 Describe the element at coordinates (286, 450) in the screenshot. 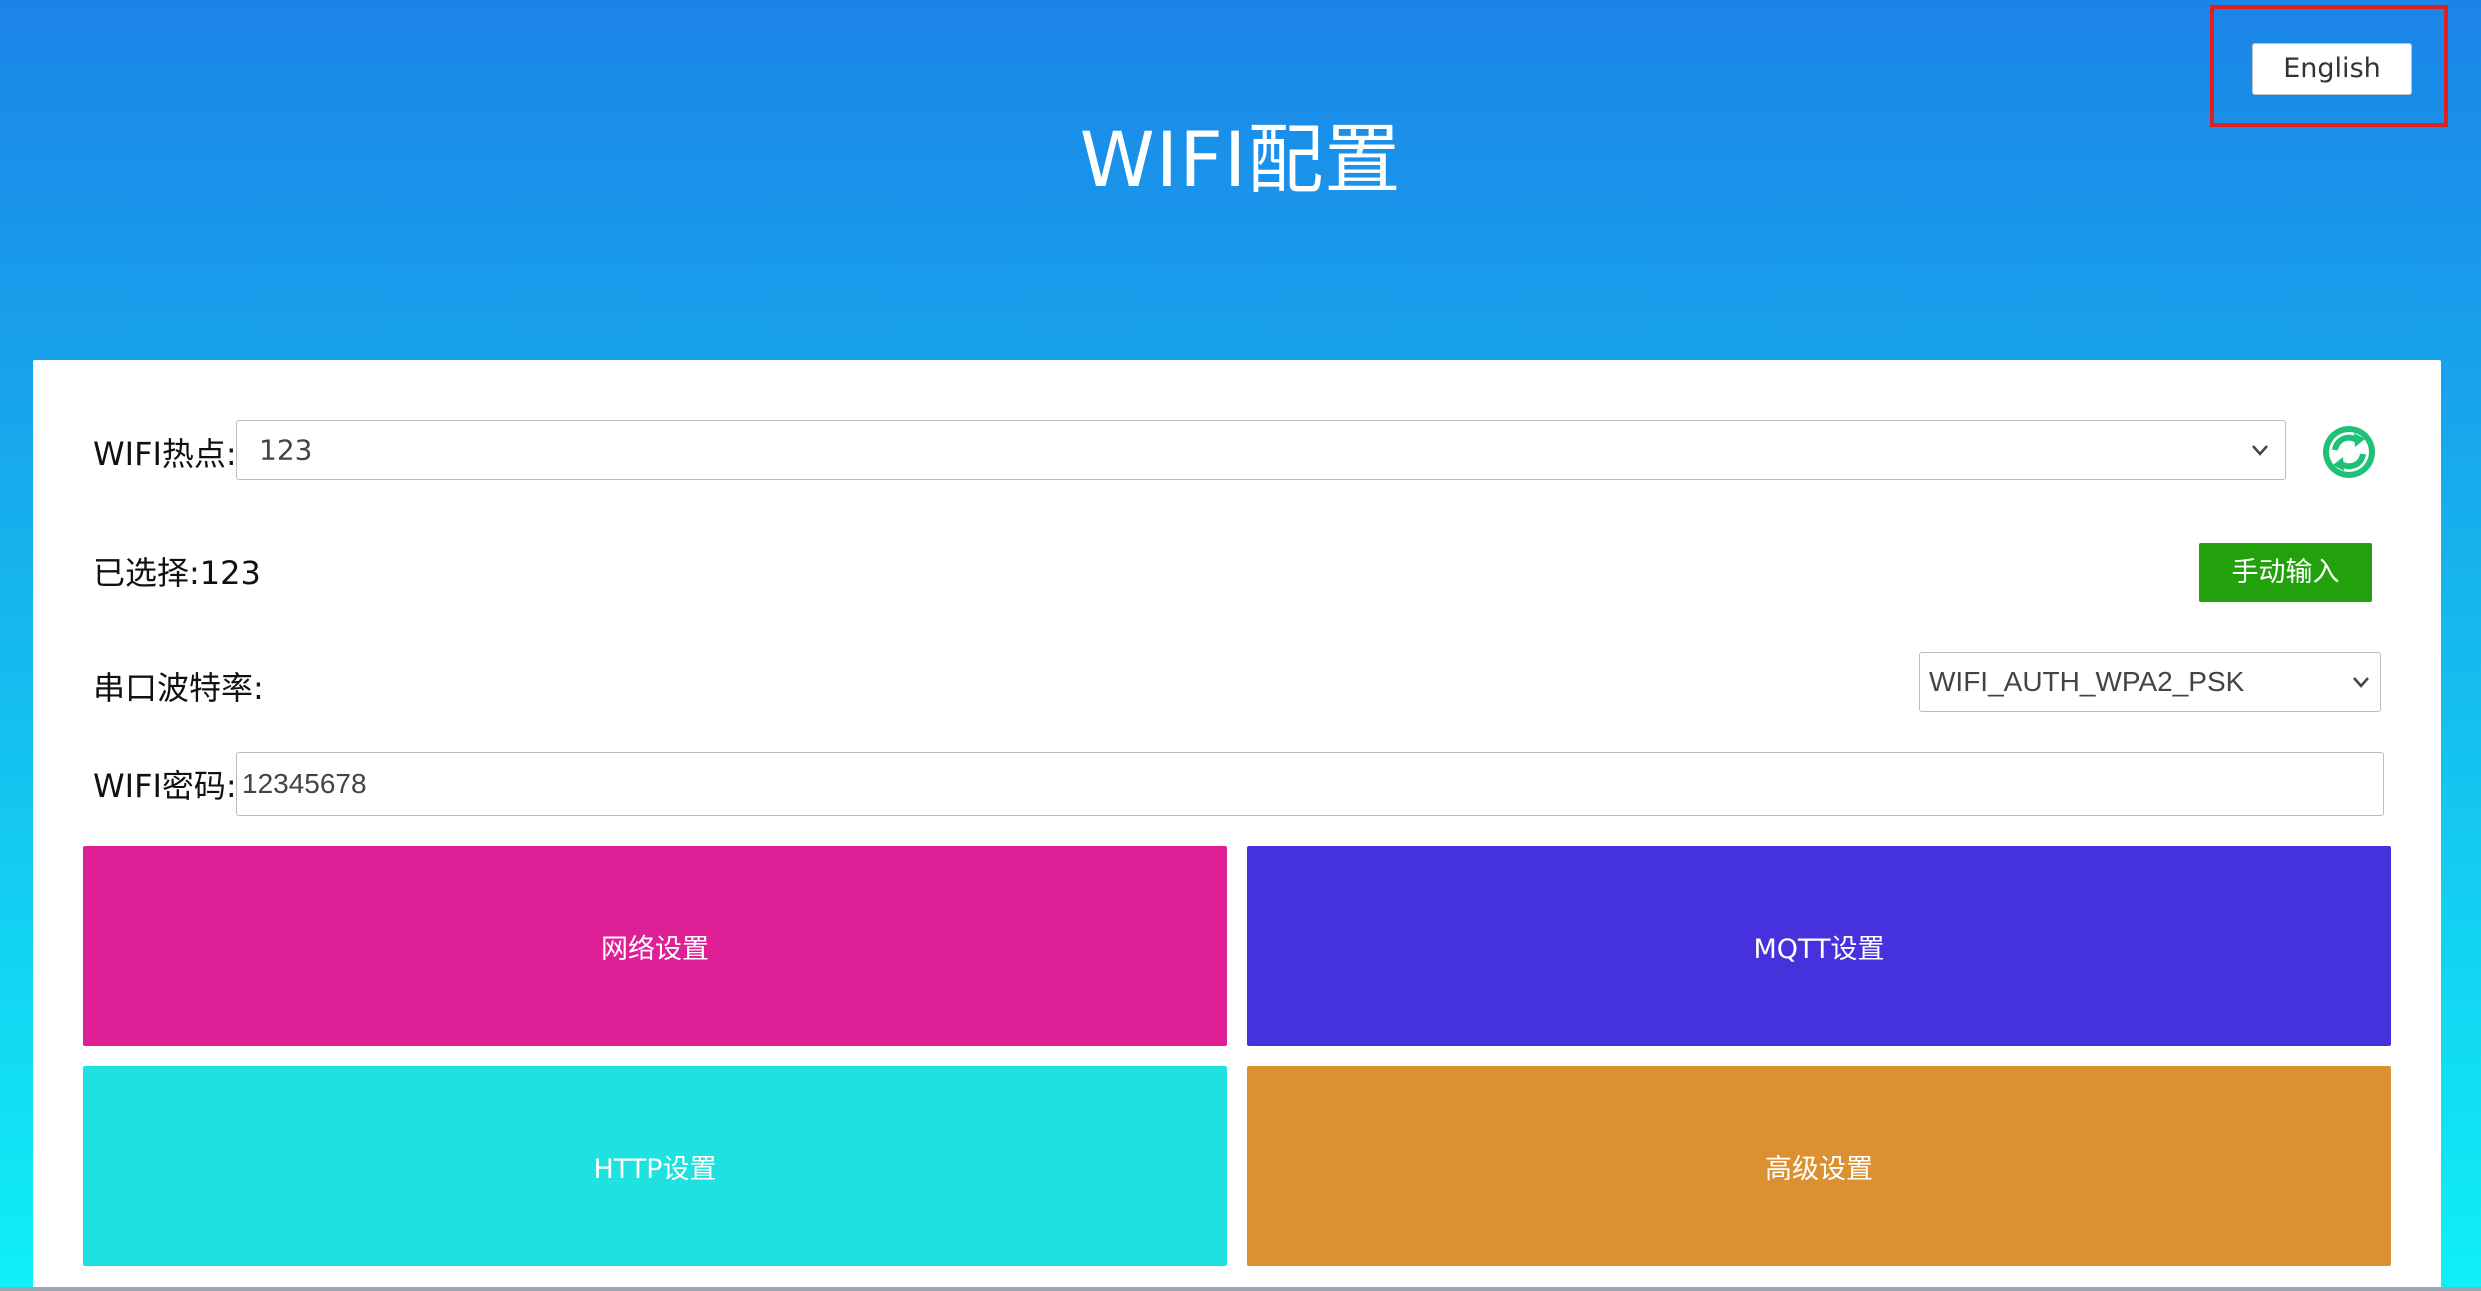

I see `wifi-hotspot-value: 123` at that location.